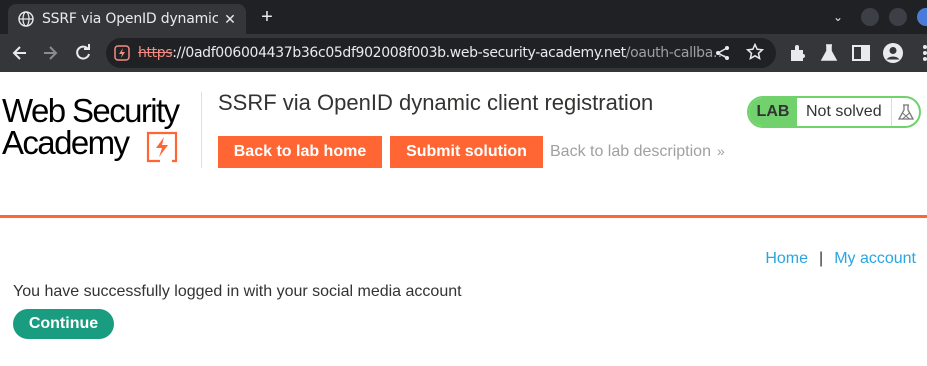 The image size is (927, 366). What do you see at coordinates (786, 258) in the screenshot?
I see `home-link: Home` at bounding box center [786, 258].